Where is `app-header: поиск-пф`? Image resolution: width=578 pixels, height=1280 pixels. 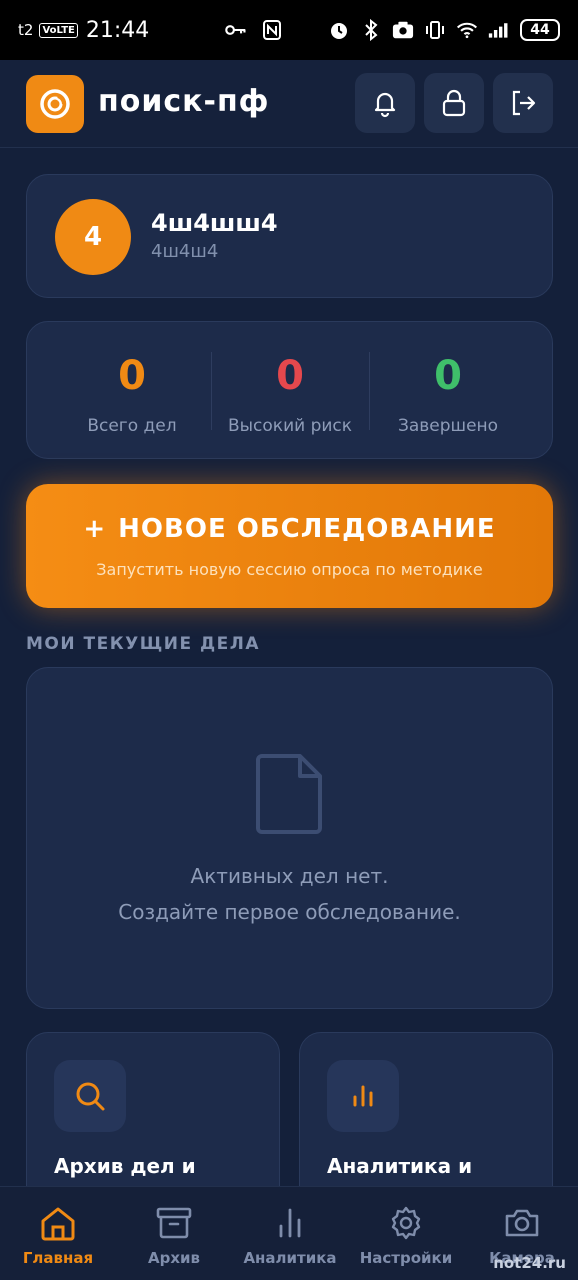 app-header: поиск-пф is located at coordinates (289, 104).